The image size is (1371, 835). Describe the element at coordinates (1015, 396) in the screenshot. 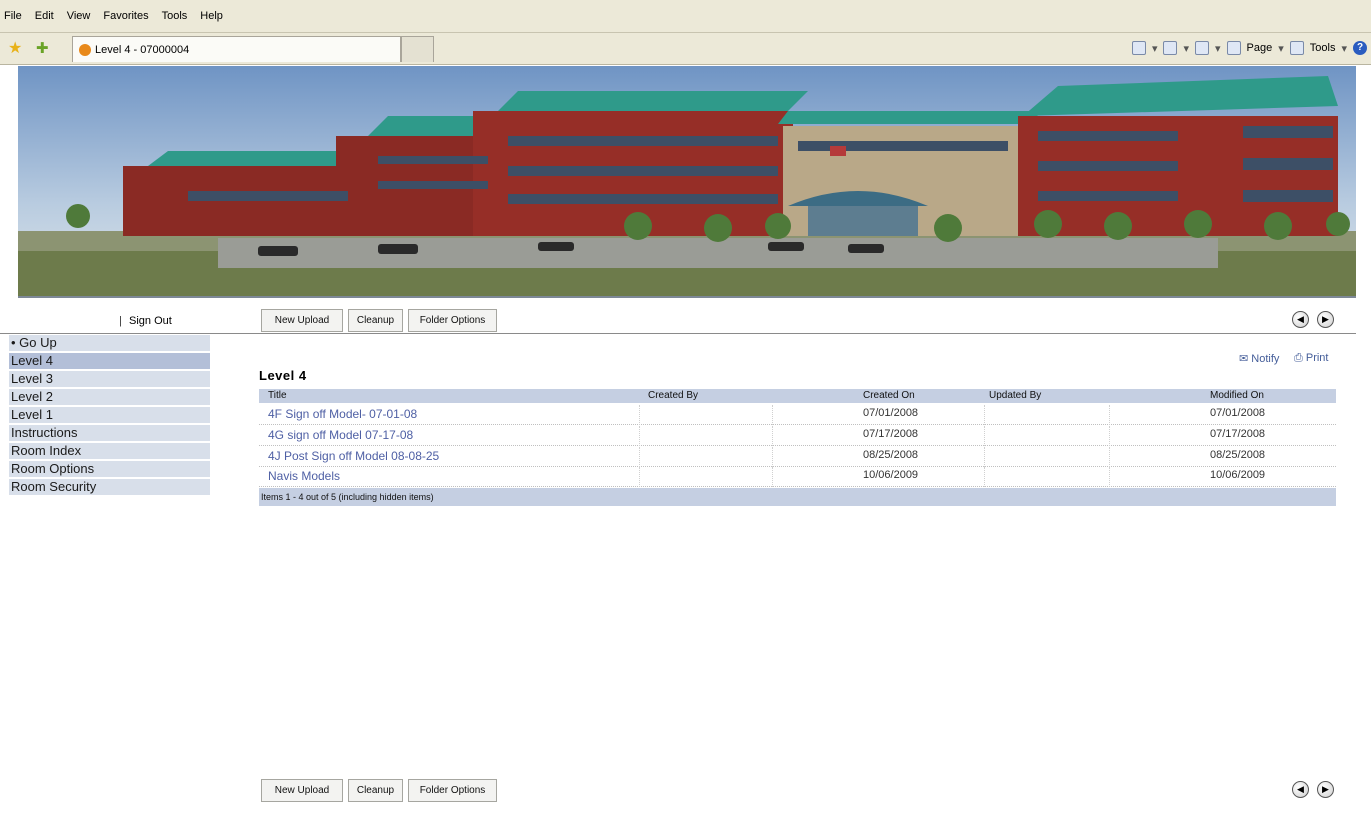

I see `col-updated-by: Updated By` at that location.